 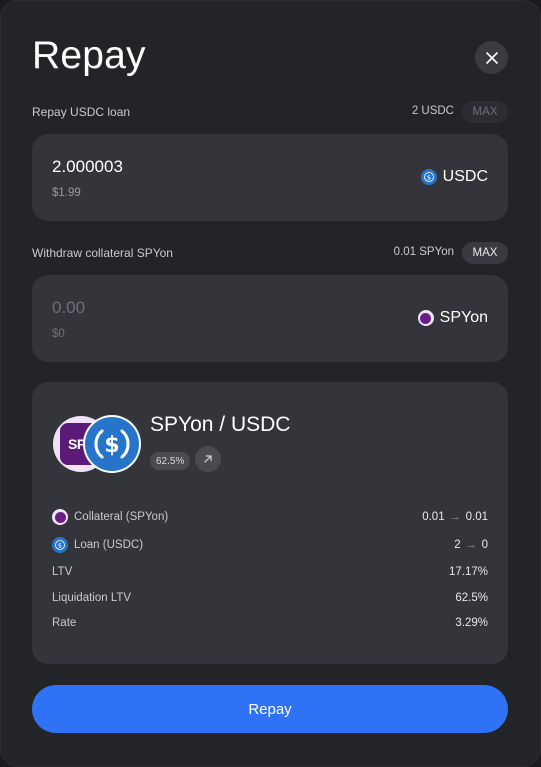 What do you see at coordinates (476, 517) in the screenshot?
I see `collateral-to: 0.01` at bounding box center [476, 517].